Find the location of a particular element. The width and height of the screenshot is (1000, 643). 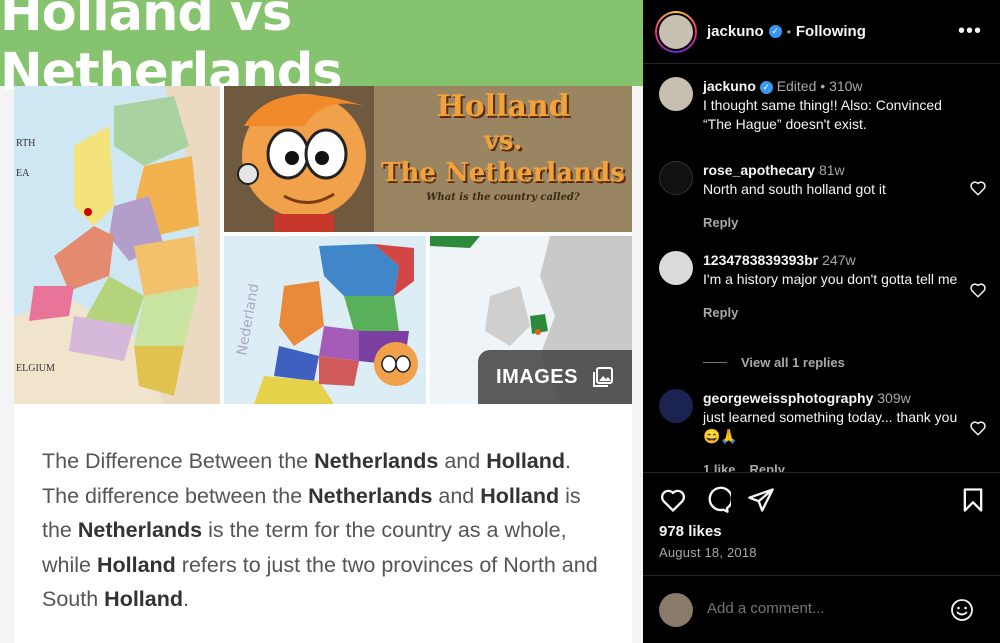

comment-age: 247w is located at coordinates (839, 260).